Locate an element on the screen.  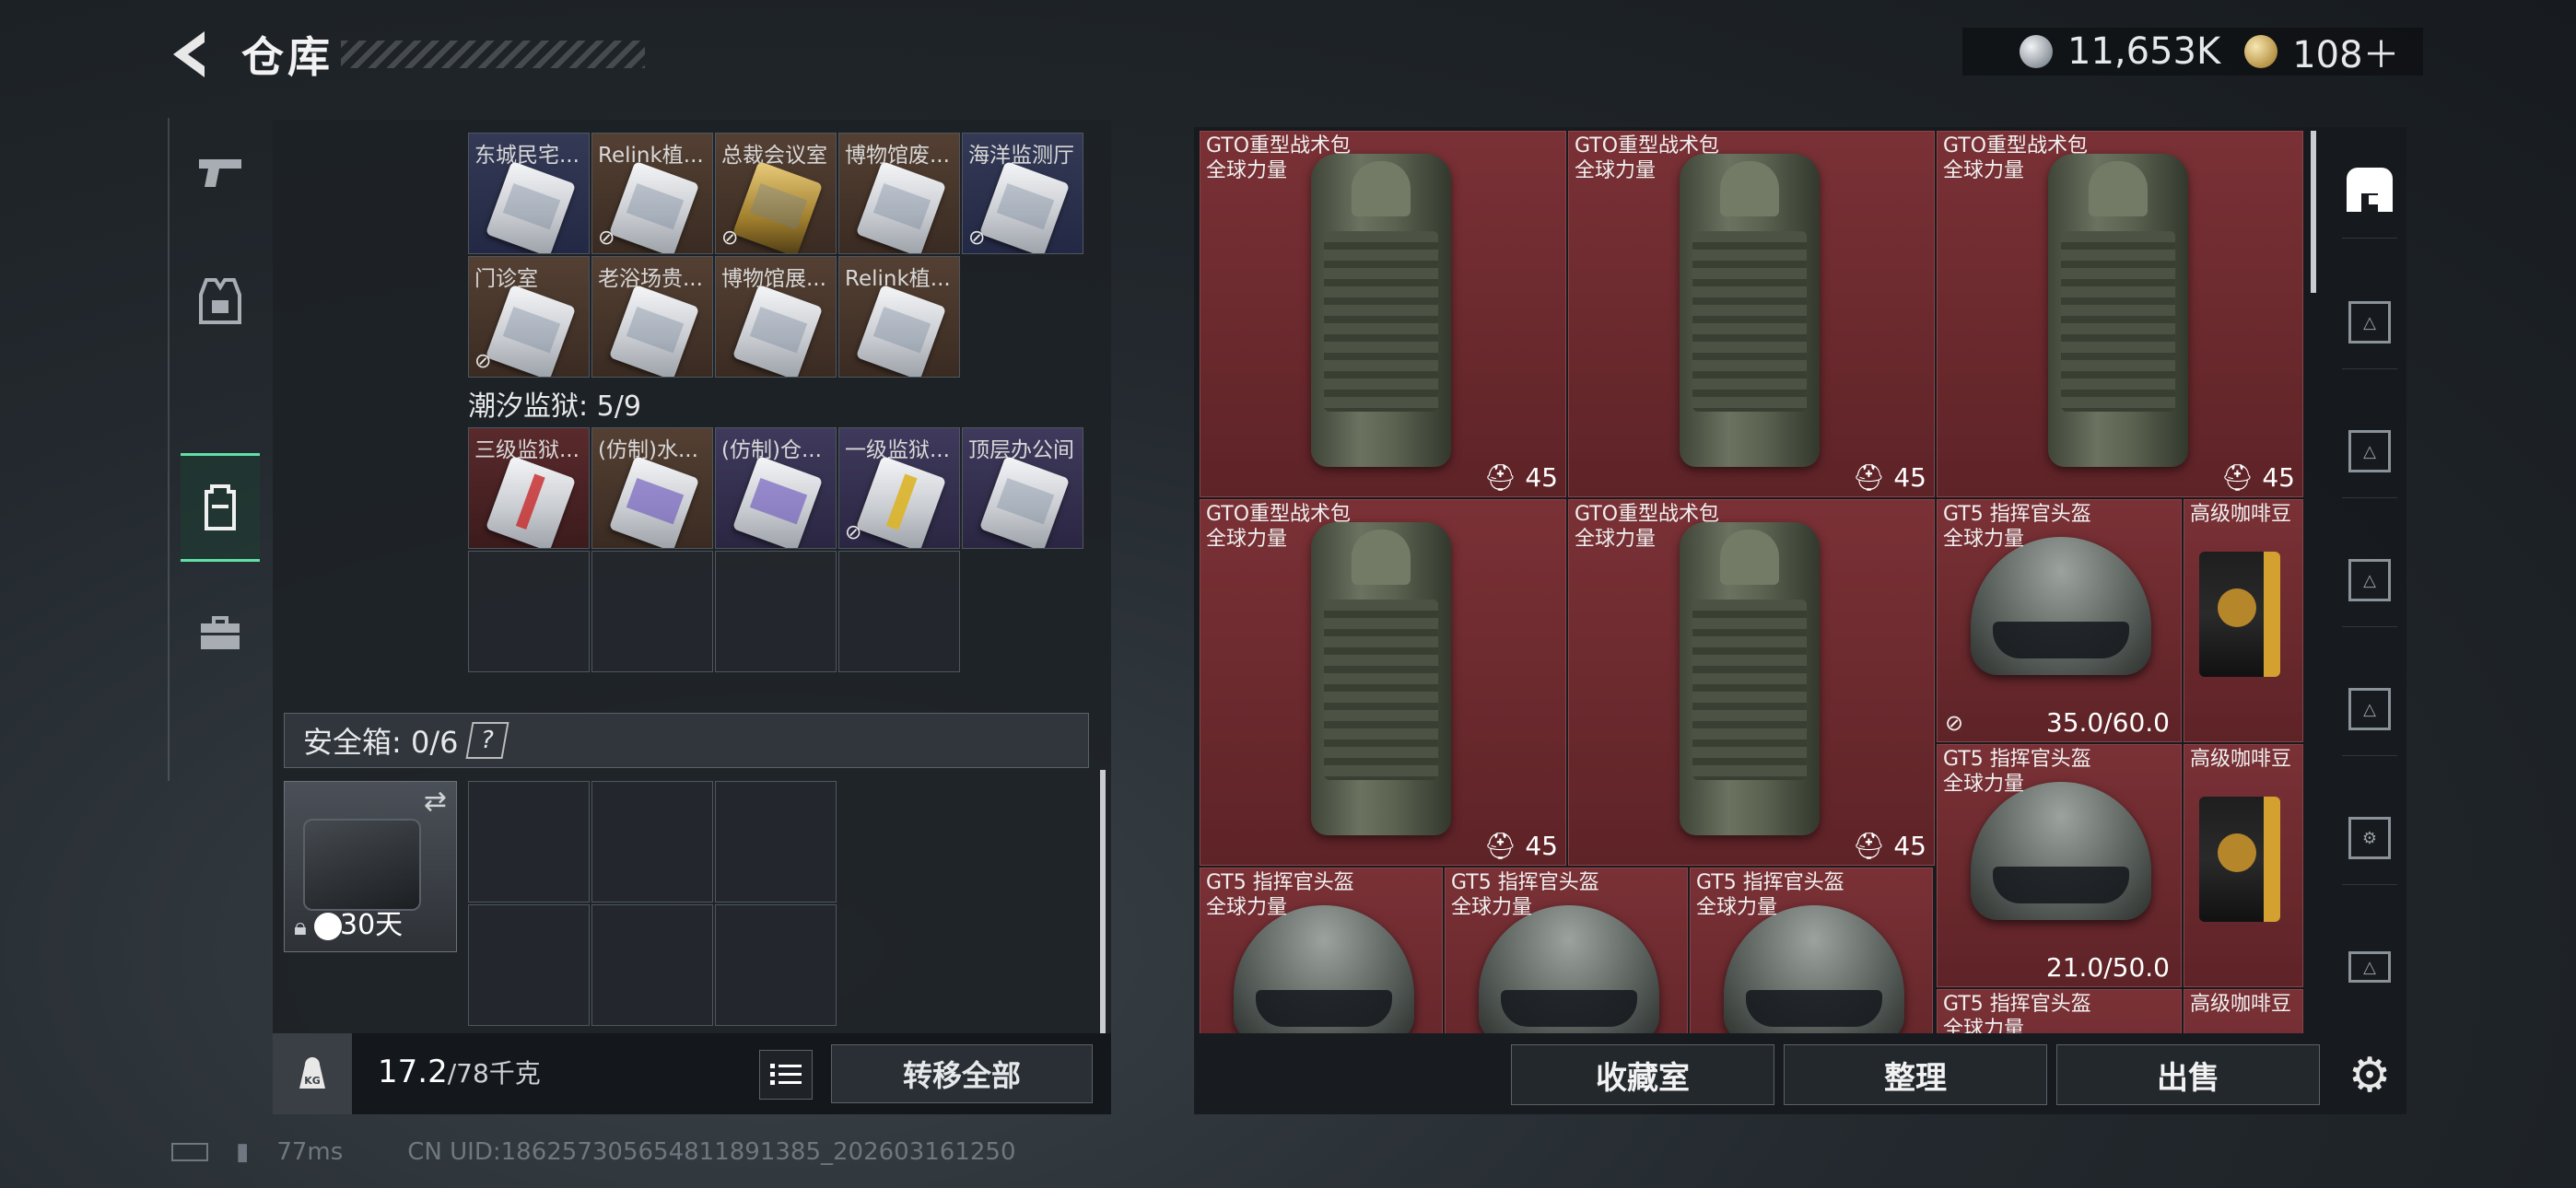
safe-box-item: ⇄ 🔒︎ 30天 is located at coordinates (370, 866).